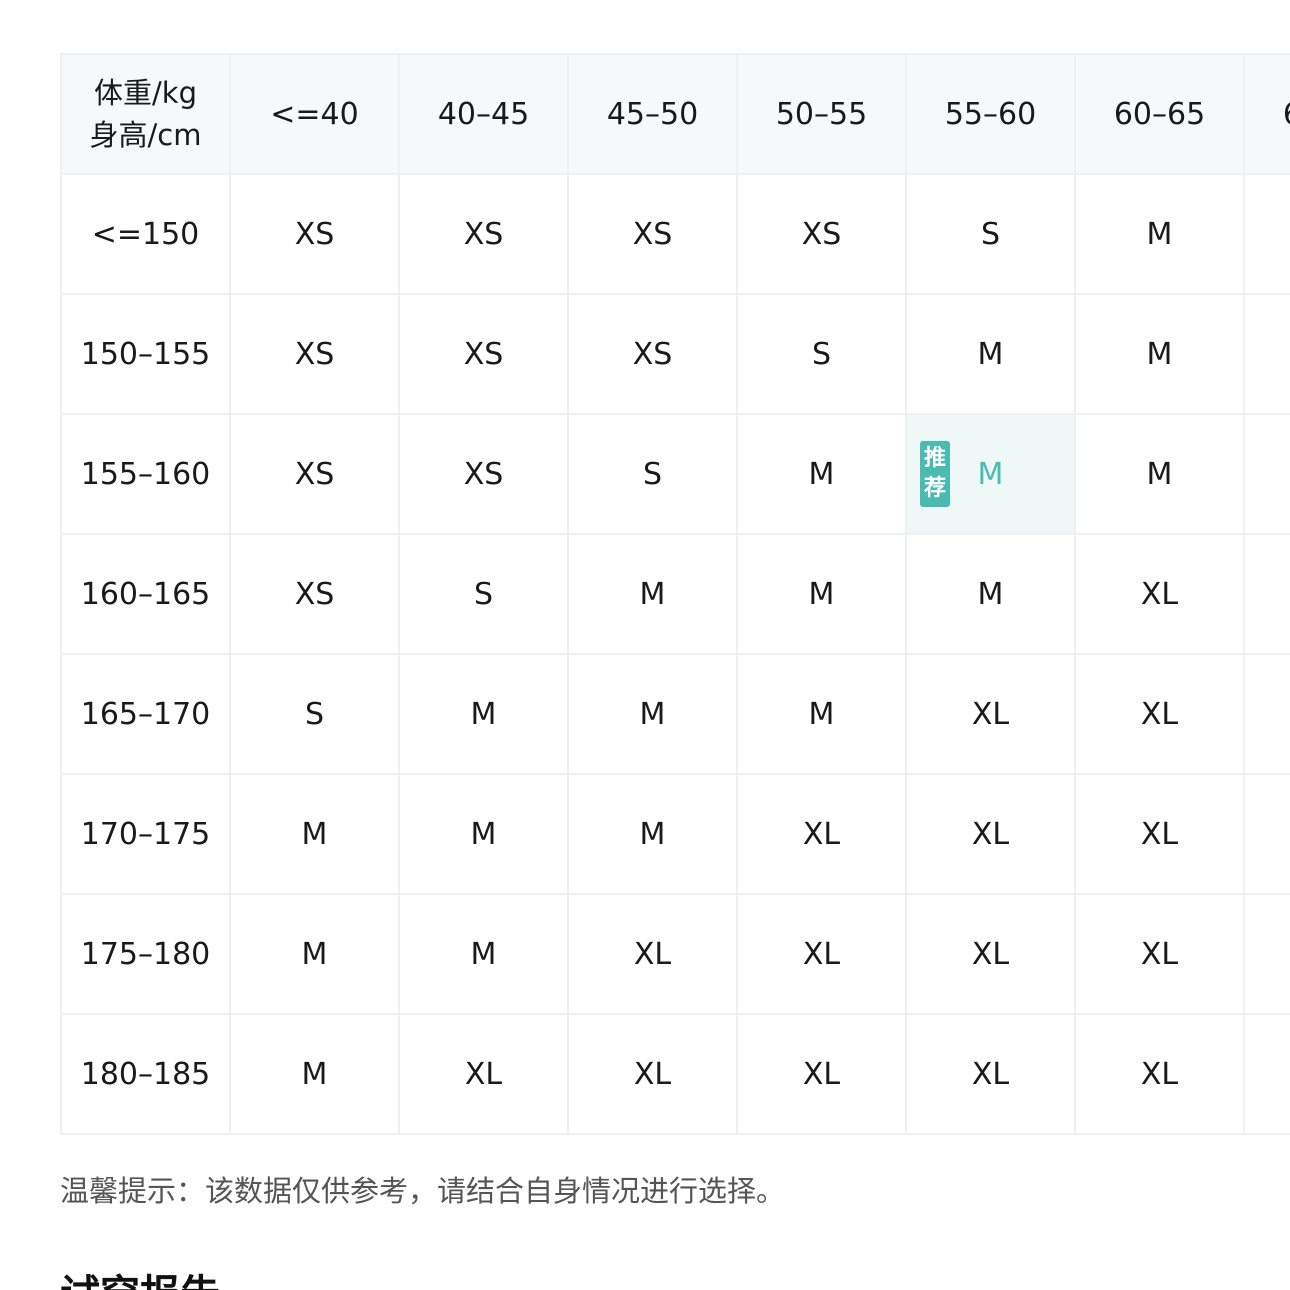 The height and width of the screenshot is (1290, 1290). What do you see at coordinates (145, 954) in the screenshot?
I see `height-row-header: 175–180` at bounding box center [145, 954].